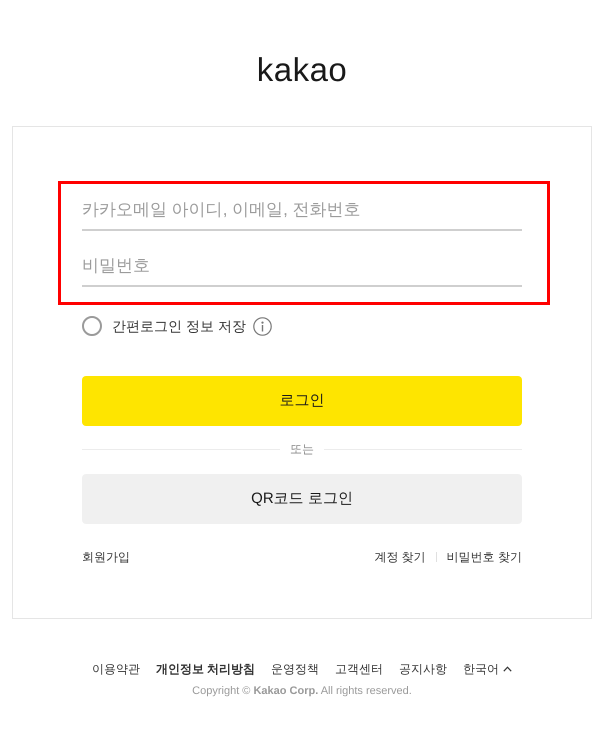  Describe the element at coordinates (179, 326) in the screenshot. I see `remember-label: 간편로그인 정보 저장` at that location.